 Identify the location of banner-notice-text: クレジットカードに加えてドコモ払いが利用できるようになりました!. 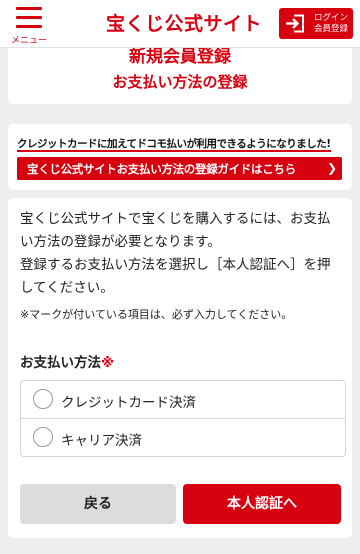
(174, 144).